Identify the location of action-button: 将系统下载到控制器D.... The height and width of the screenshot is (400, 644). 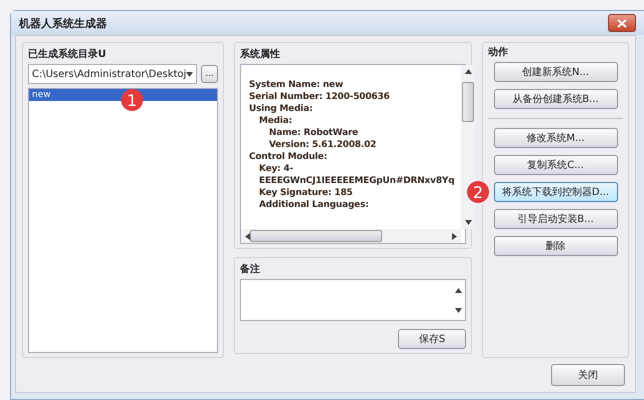
(556, 192).